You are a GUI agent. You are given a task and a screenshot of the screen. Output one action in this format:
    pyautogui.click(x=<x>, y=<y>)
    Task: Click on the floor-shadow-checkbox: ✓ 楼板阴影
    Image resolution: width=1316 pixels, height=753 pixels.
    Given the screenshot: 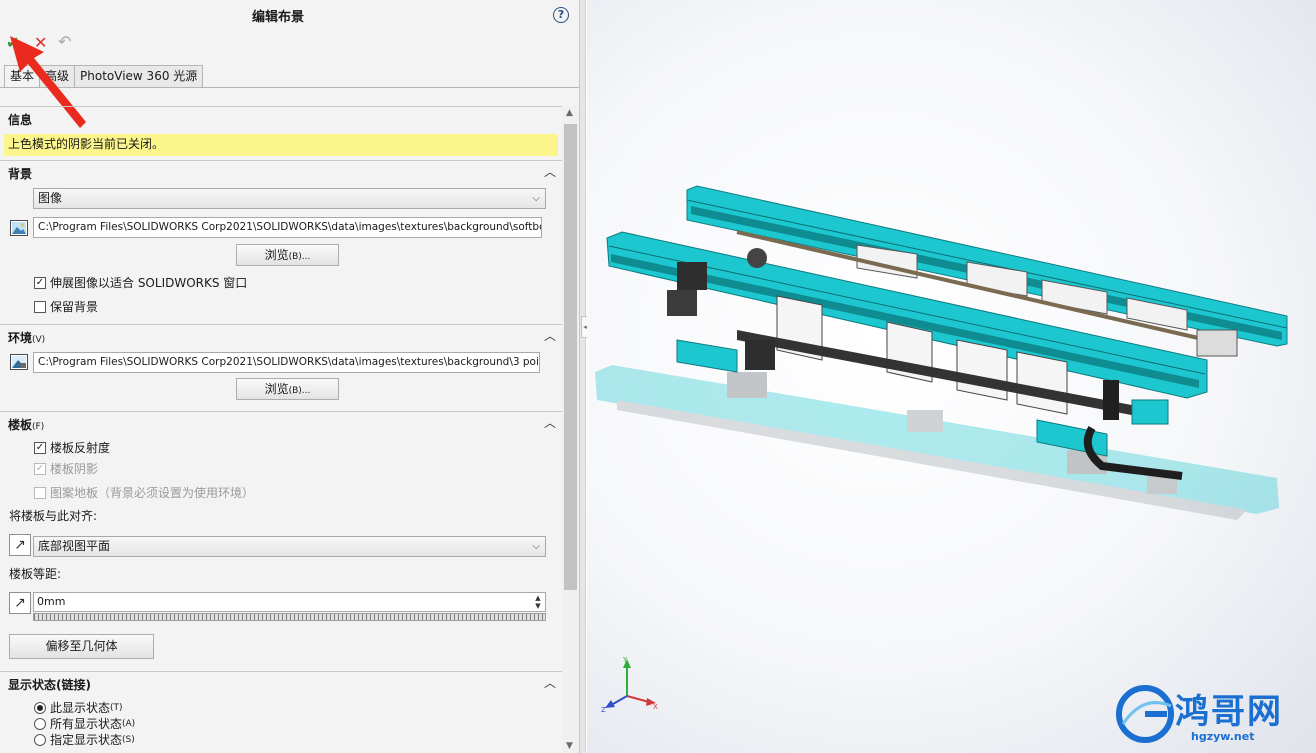 What is the action you would take?
    pyautogui.click(x=66, y=468)
    